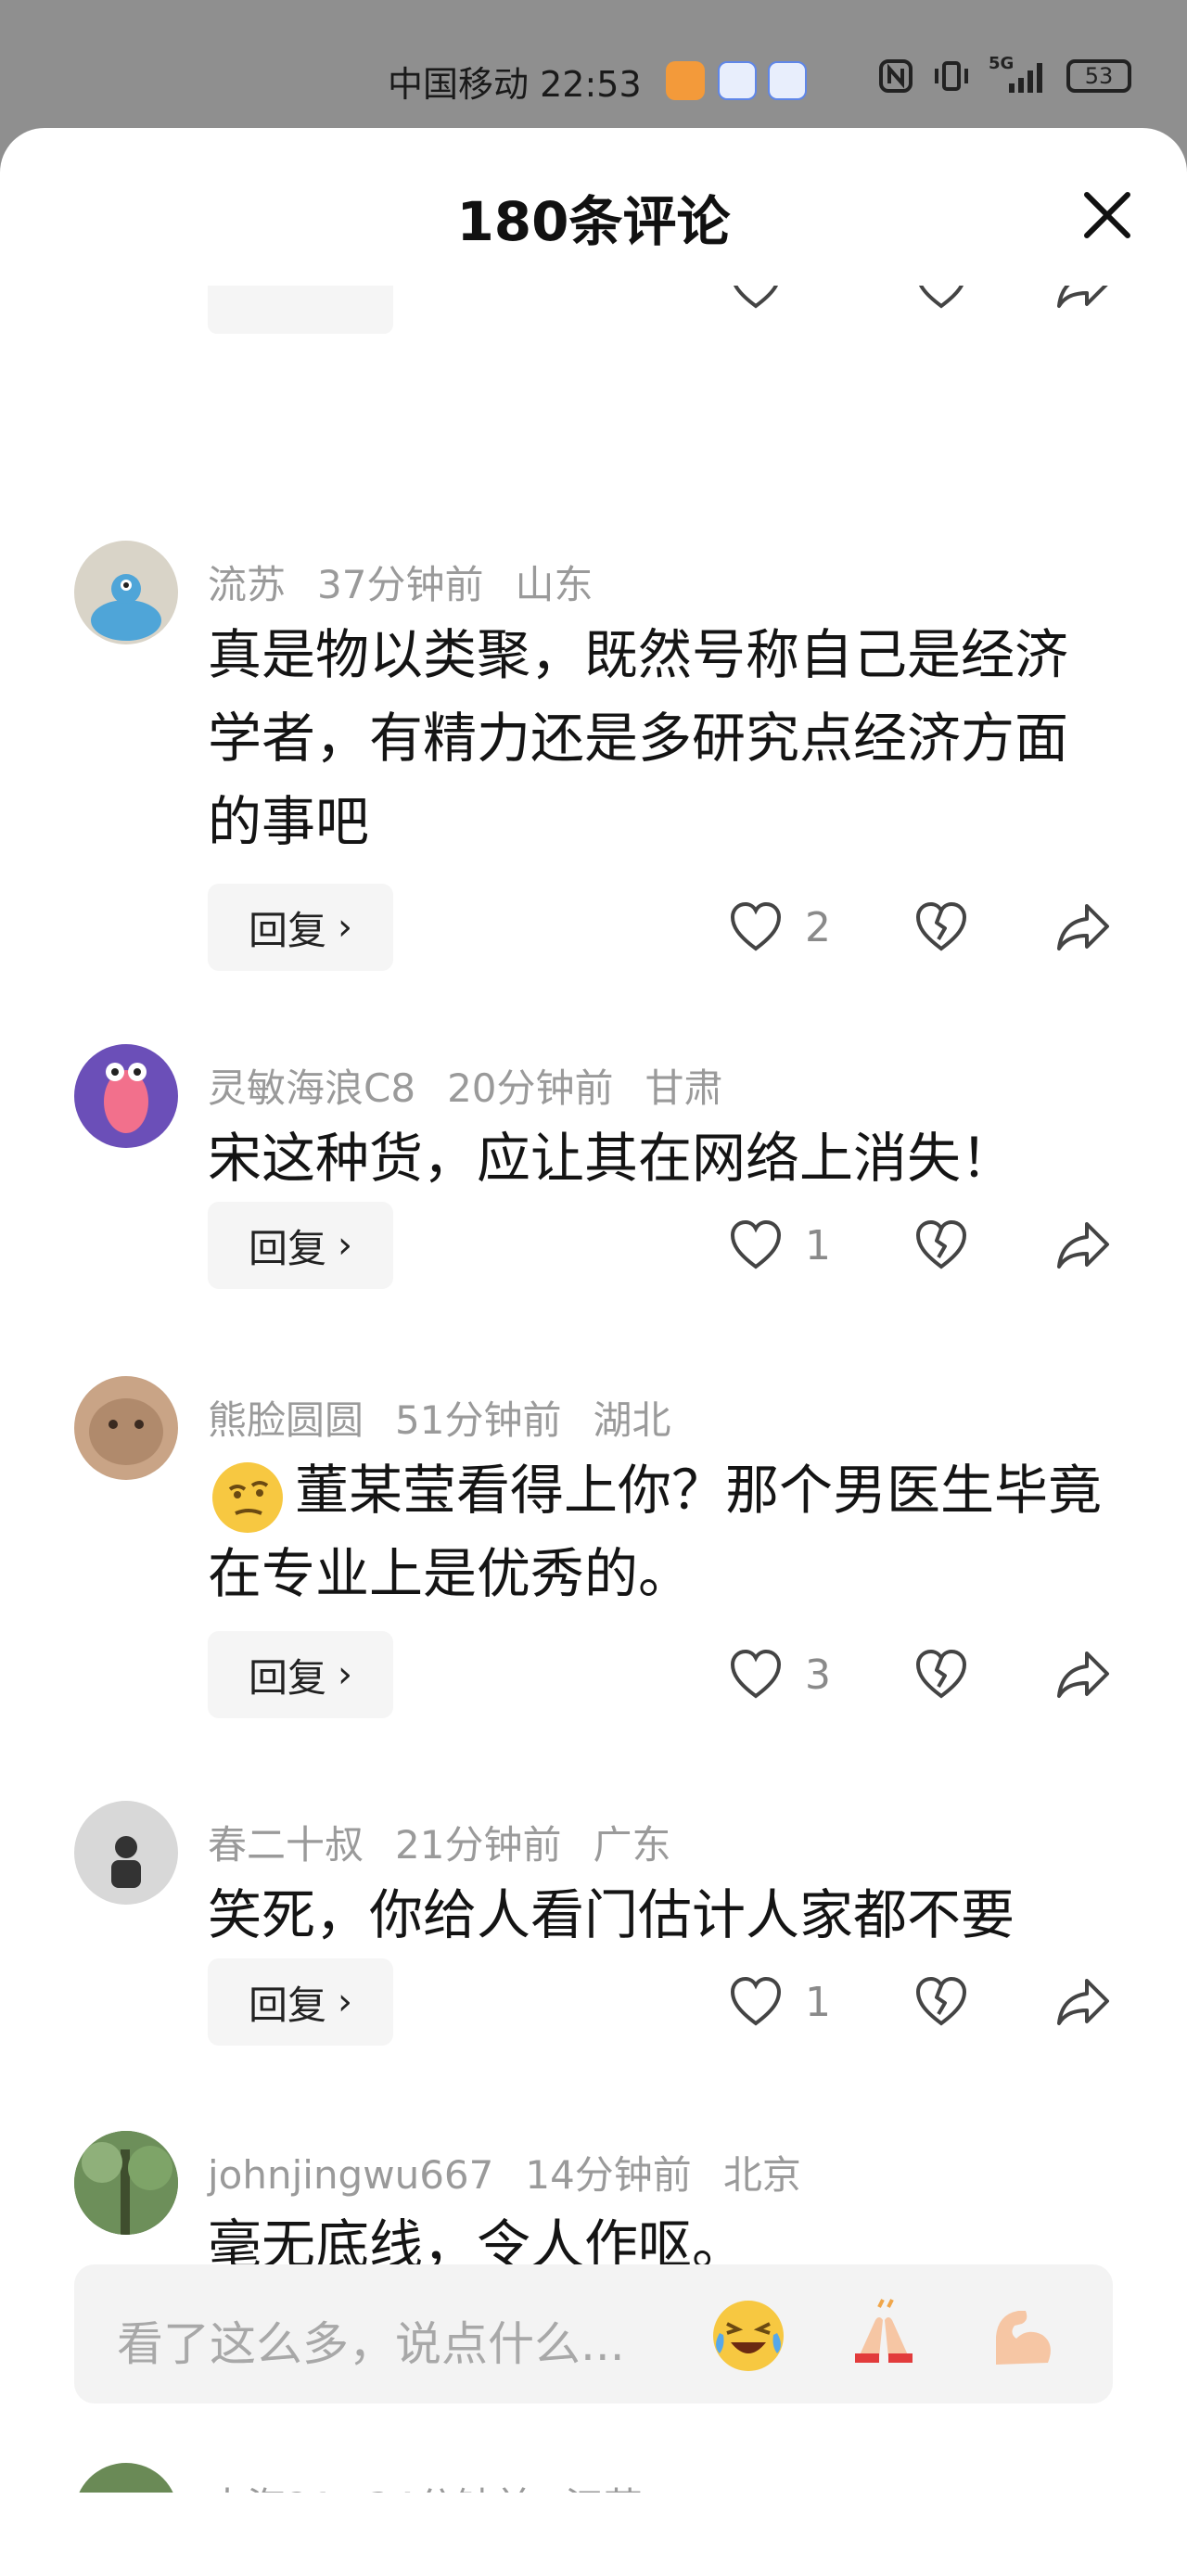  I want to click on nfc-icon, so click(896, 76).